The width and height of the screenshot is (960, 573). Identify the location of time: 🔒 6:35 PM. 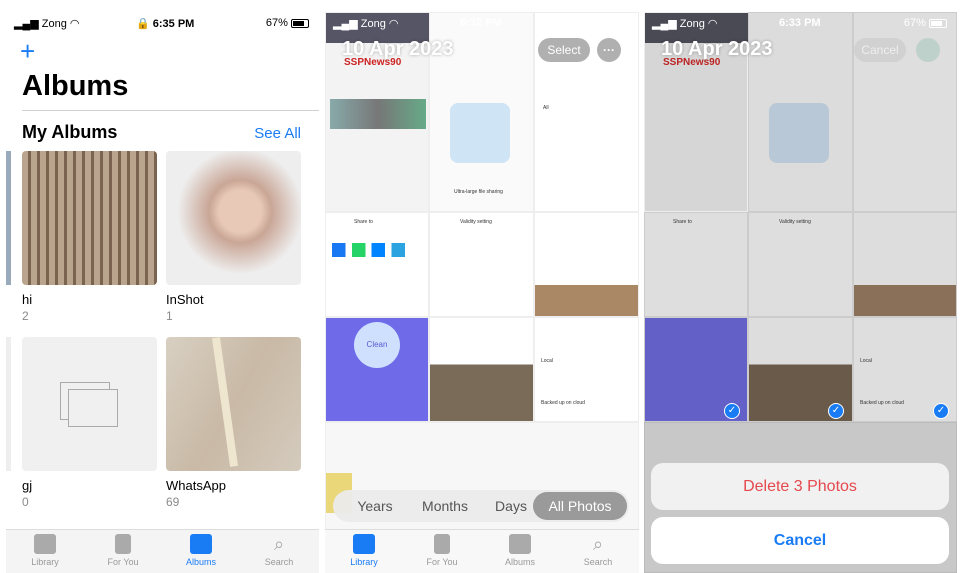
(165, 24).